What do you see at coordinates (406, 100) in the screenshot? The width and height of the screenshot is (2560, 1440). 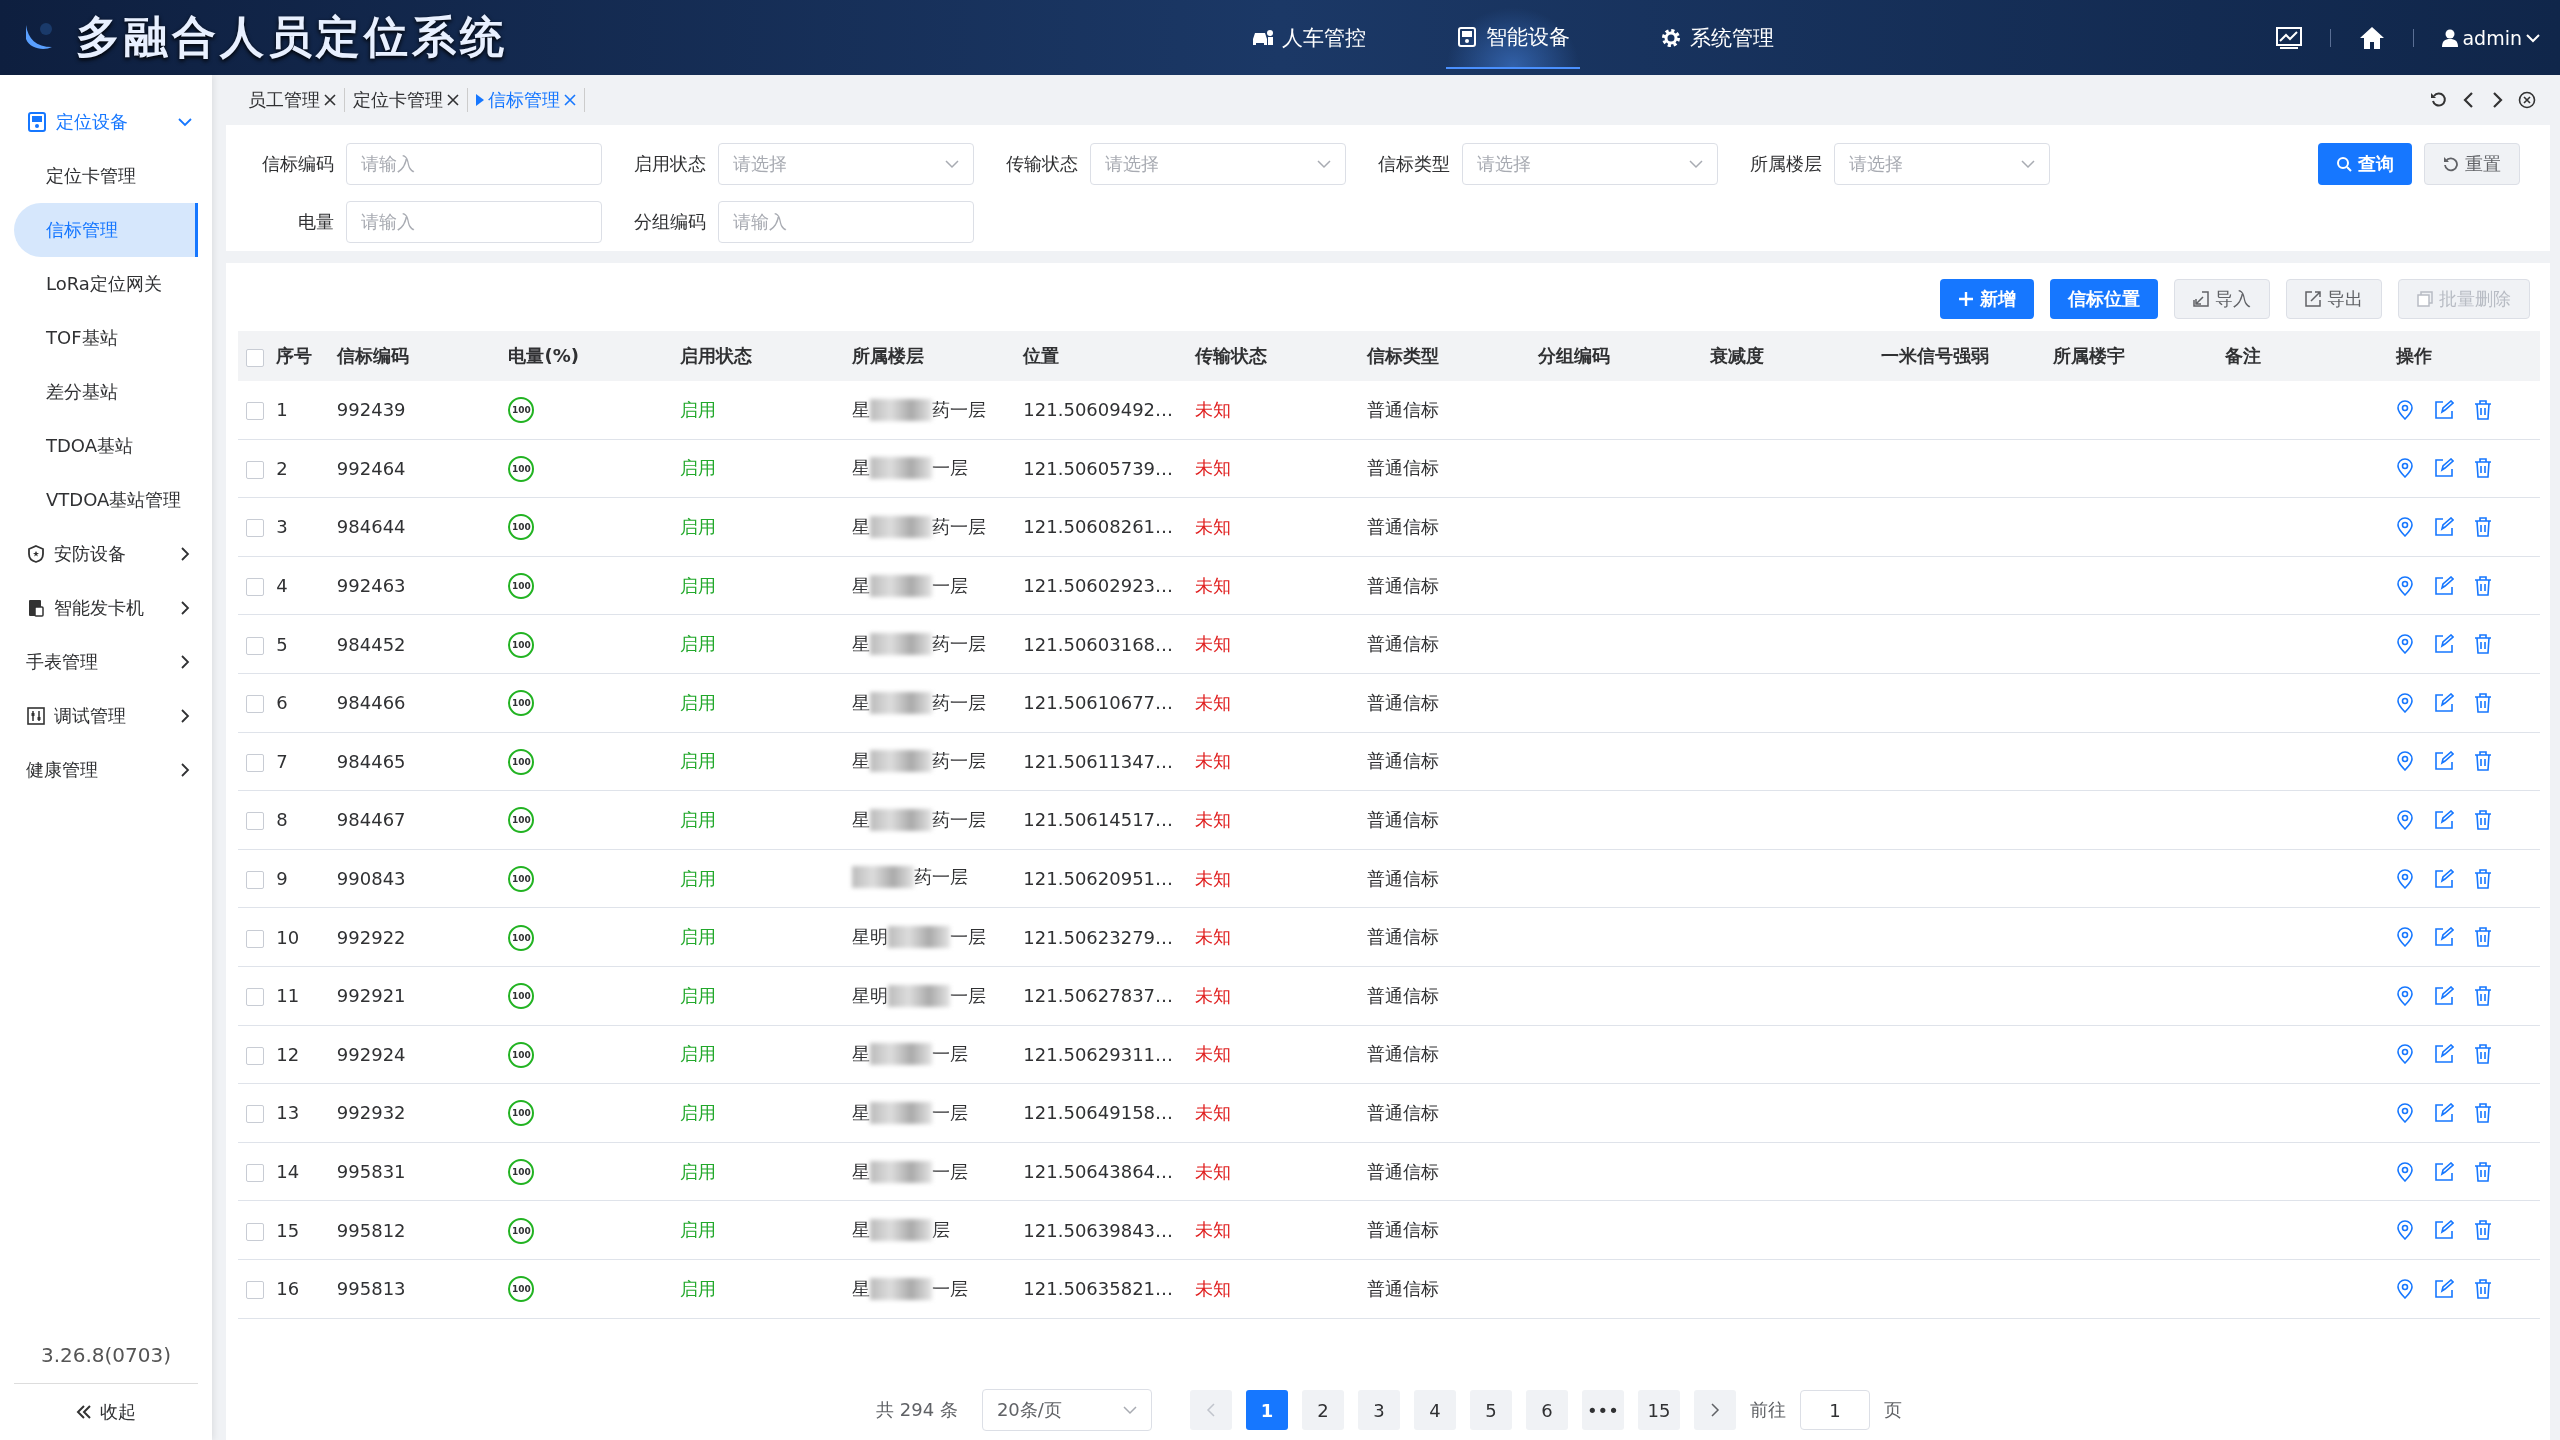 I see `page-tab: 定位卡管理` at bounding box center [406, 100].